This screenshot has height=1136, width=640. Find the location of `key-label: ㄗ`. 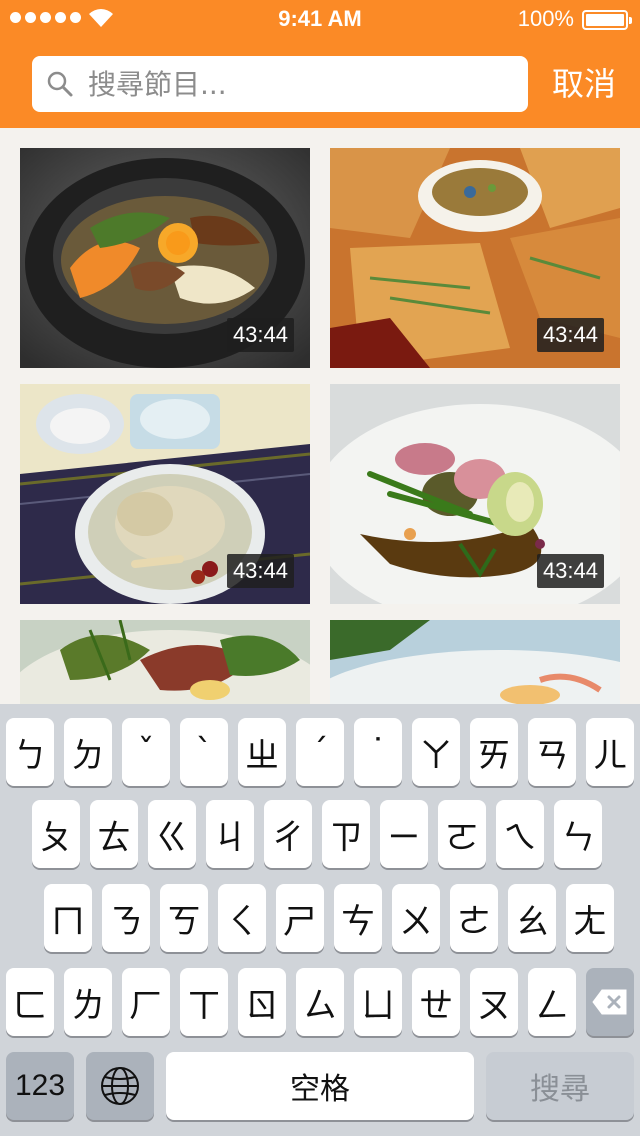

key-label: ㄗ is located at coordinates (346, 837).